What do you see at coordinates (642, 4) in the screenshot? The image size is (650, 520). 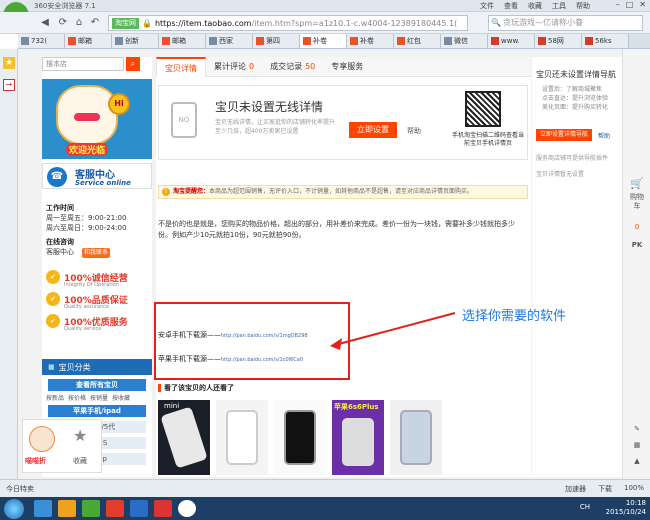 I see `close-icon: ✕` at bounding box center [642, 4].